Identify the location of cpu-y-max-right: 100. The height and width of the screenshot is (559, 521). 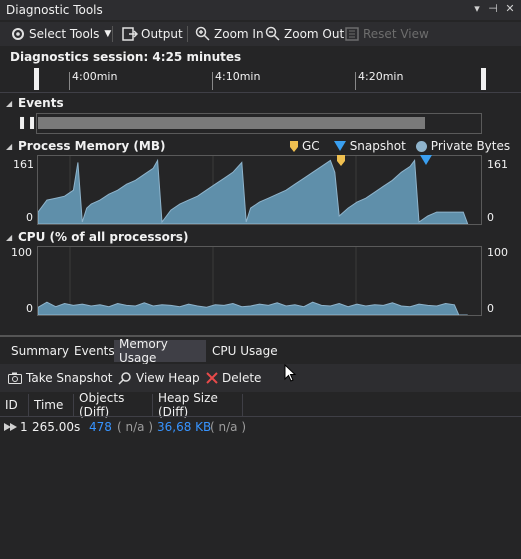
(497, 252).